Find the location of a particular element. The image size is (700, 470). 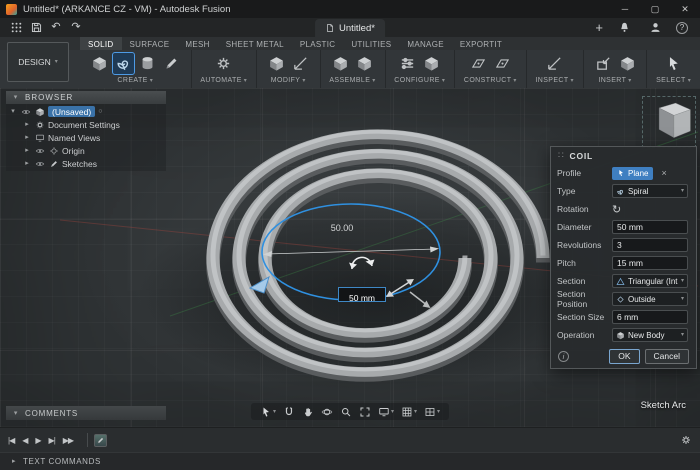

timeline-go-start-button: |◀ is located at coordinates (11, 440).